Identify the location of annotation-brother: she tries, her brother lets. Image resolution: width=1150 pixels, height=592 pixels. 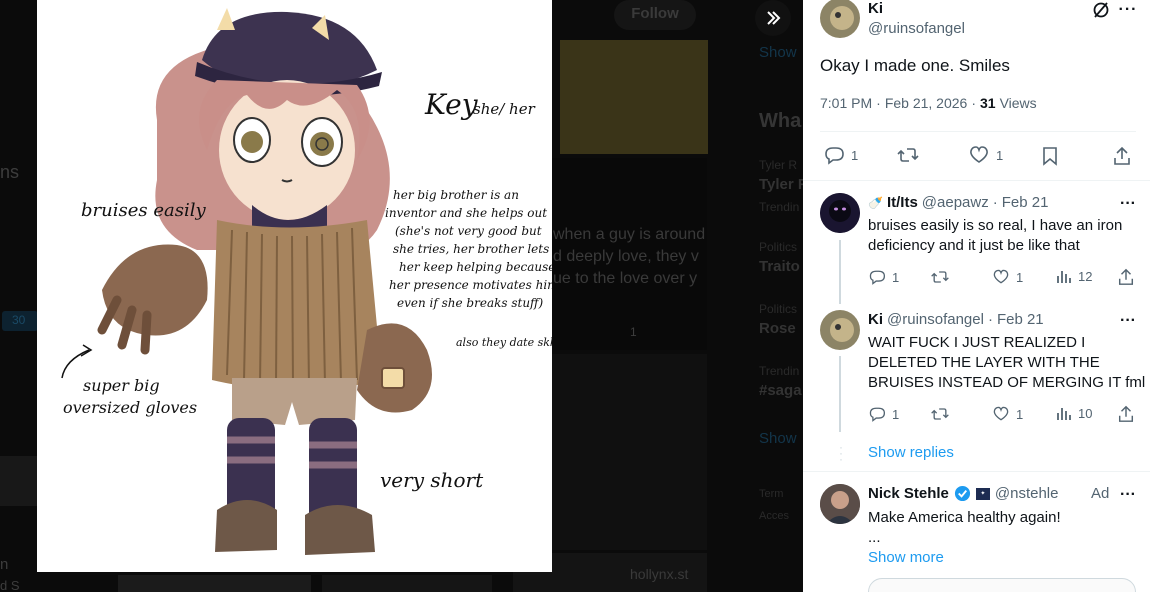
(471, 249).